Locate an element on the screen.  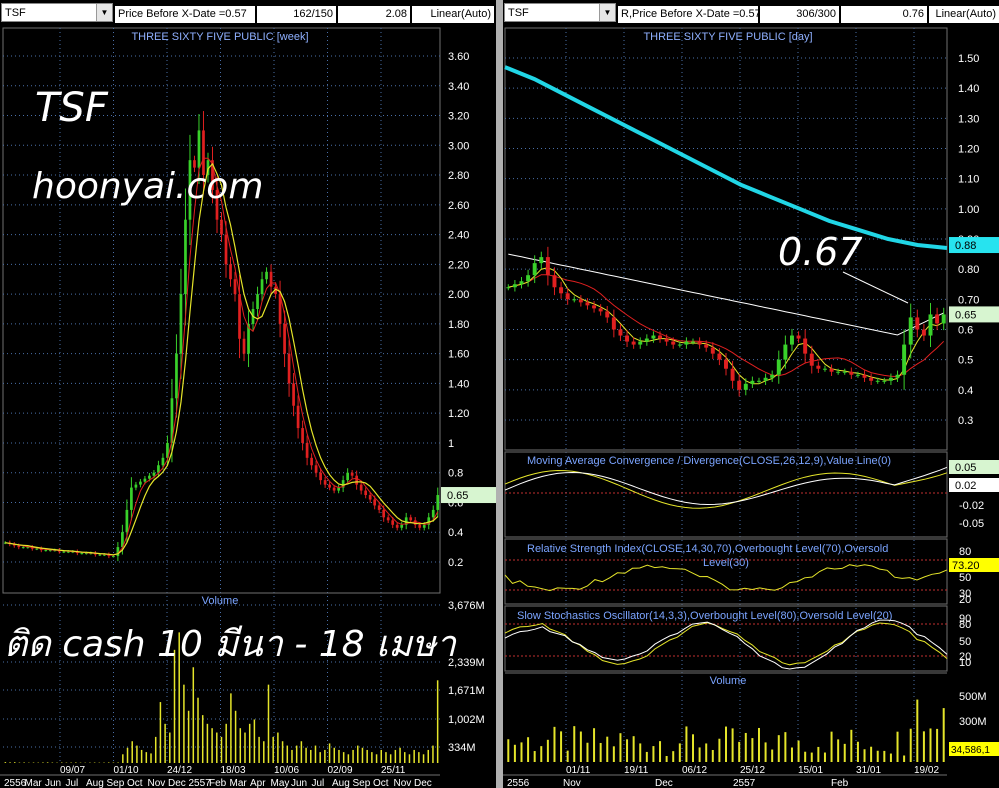
macd-line is located at coordinates (726, 489).